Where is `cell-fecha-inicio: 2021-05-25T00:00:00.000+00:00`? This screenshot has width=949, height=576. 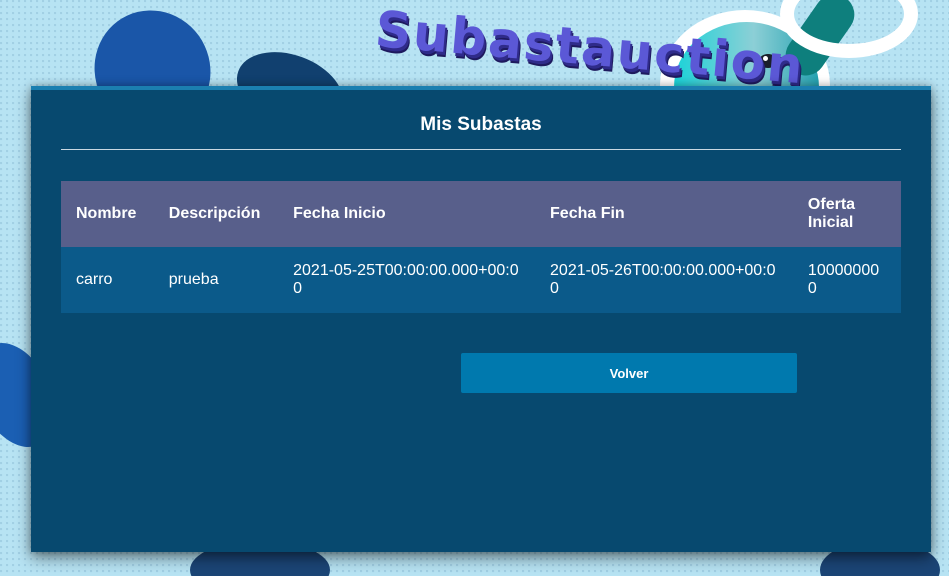 cell-fecha-inicio: 2021-05-25T00:00:00.000+00:00 is located at coordinates (406, 279).